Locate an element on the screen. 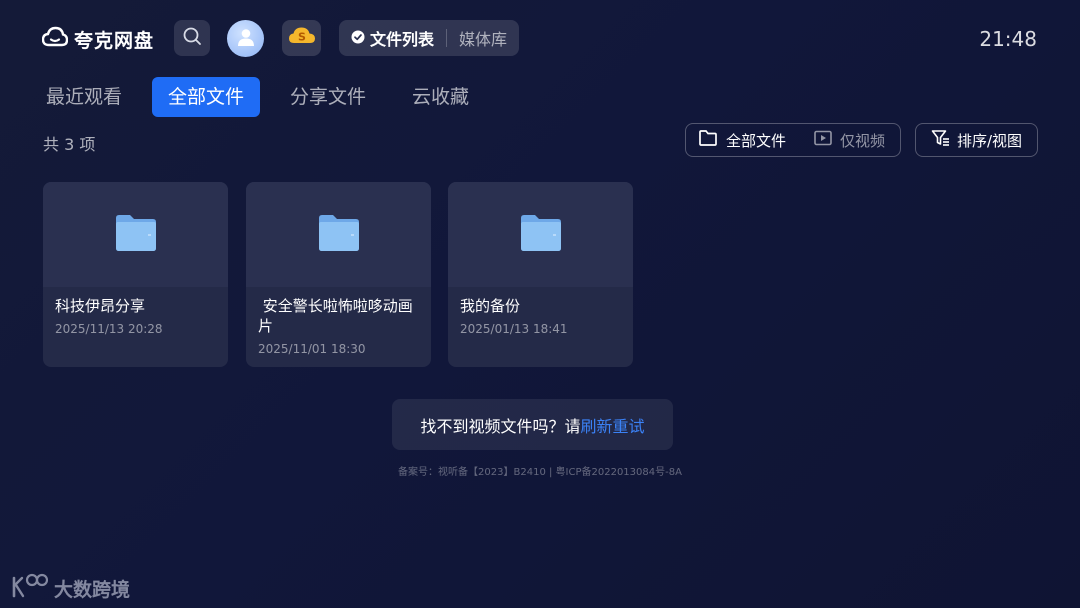  folder-card: 我的备份 2025/01/13 18:41 is located at coordinates (540, 274).